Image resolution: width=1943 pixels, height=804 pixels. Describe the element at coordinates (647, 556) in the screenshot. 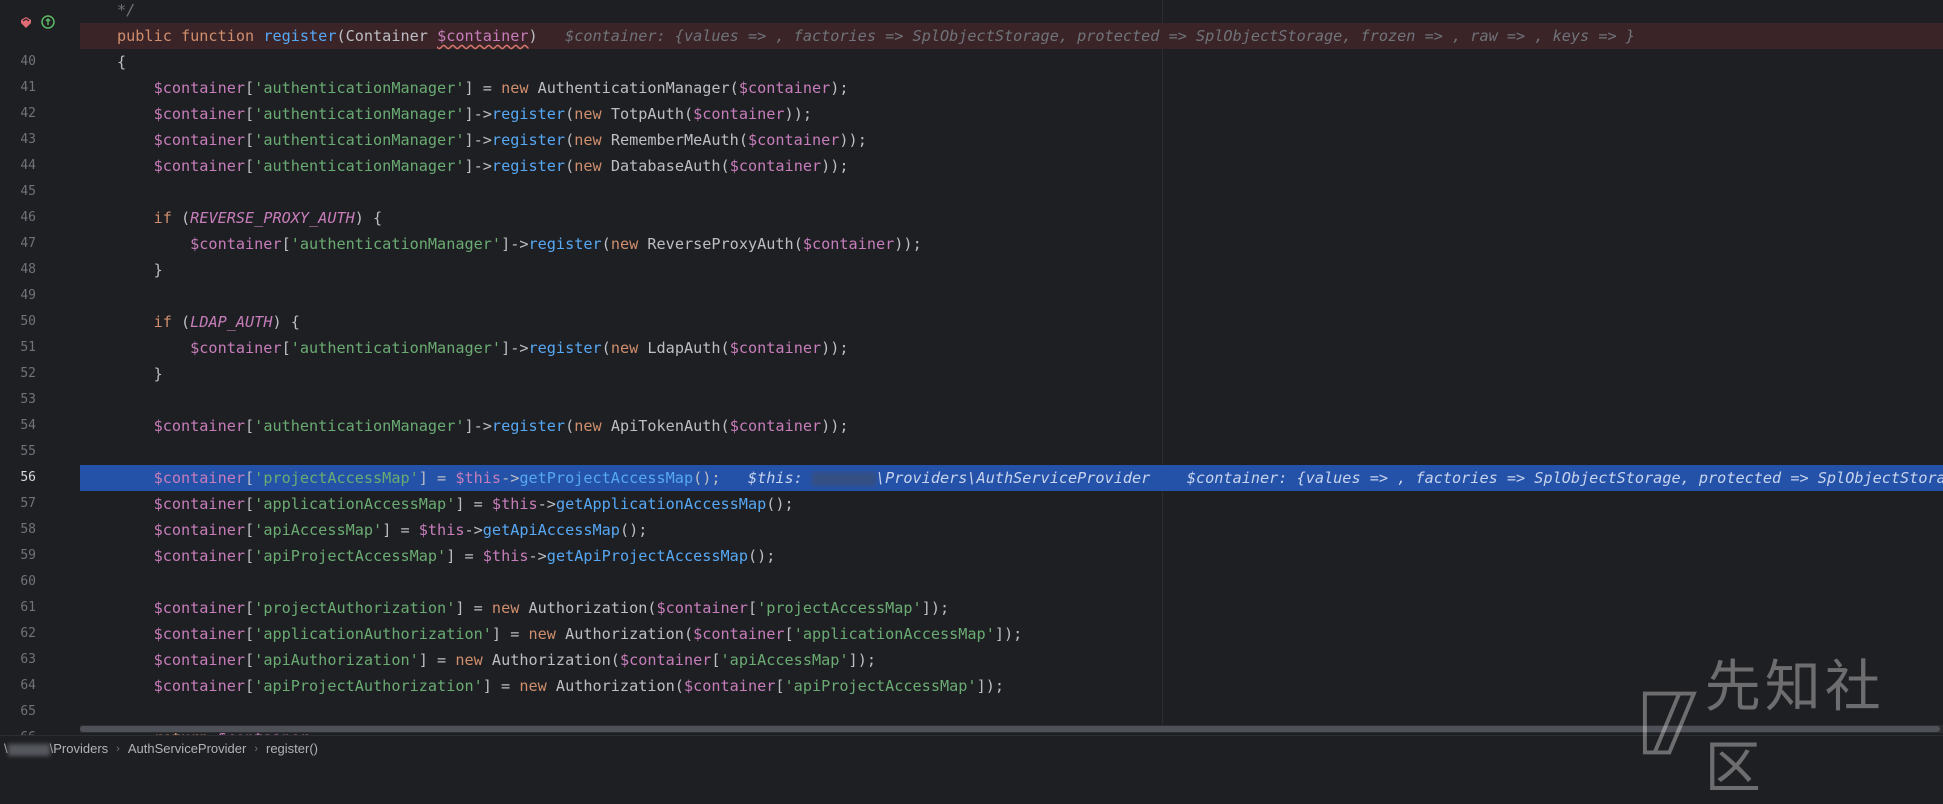

I see `code-token: getApiProjectAccessMap` at that location.